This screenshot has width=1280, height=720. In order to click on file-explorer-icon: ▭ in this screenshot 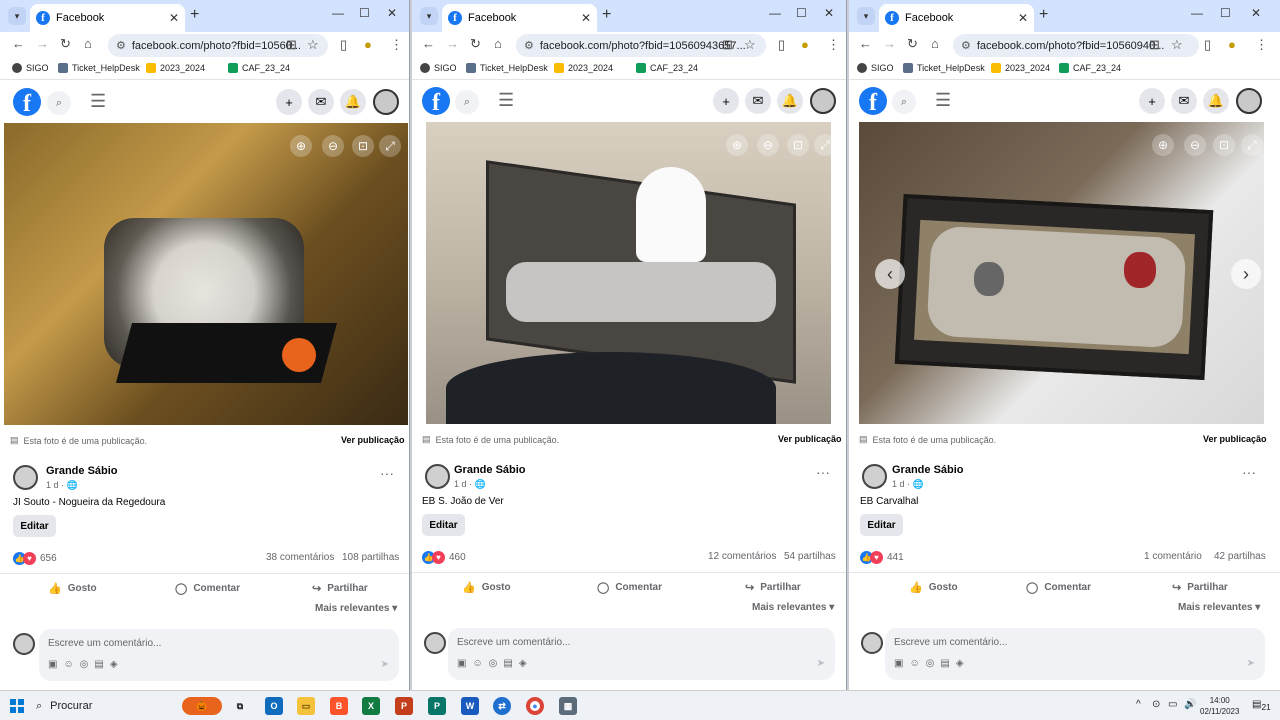, I will do `click(306, 706)`.